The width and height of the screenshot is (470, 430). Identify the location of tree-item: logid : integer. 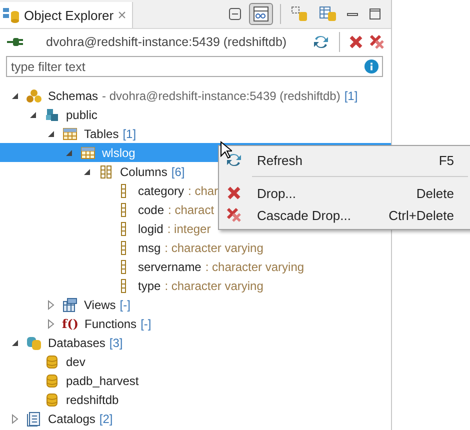
(174, 228).